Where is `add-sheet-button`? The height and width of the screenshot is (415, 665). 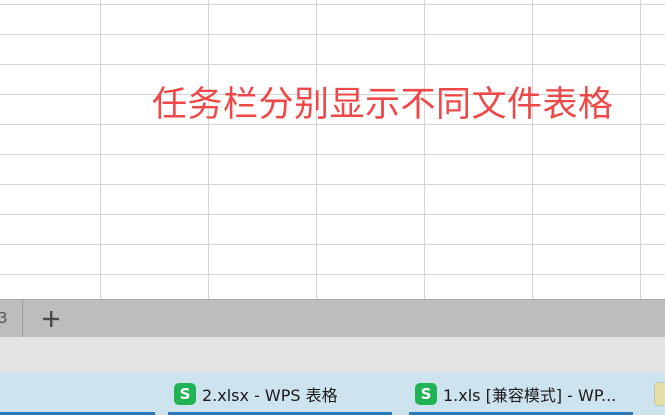
add-sheet-button is located at coordinates (51, 319).